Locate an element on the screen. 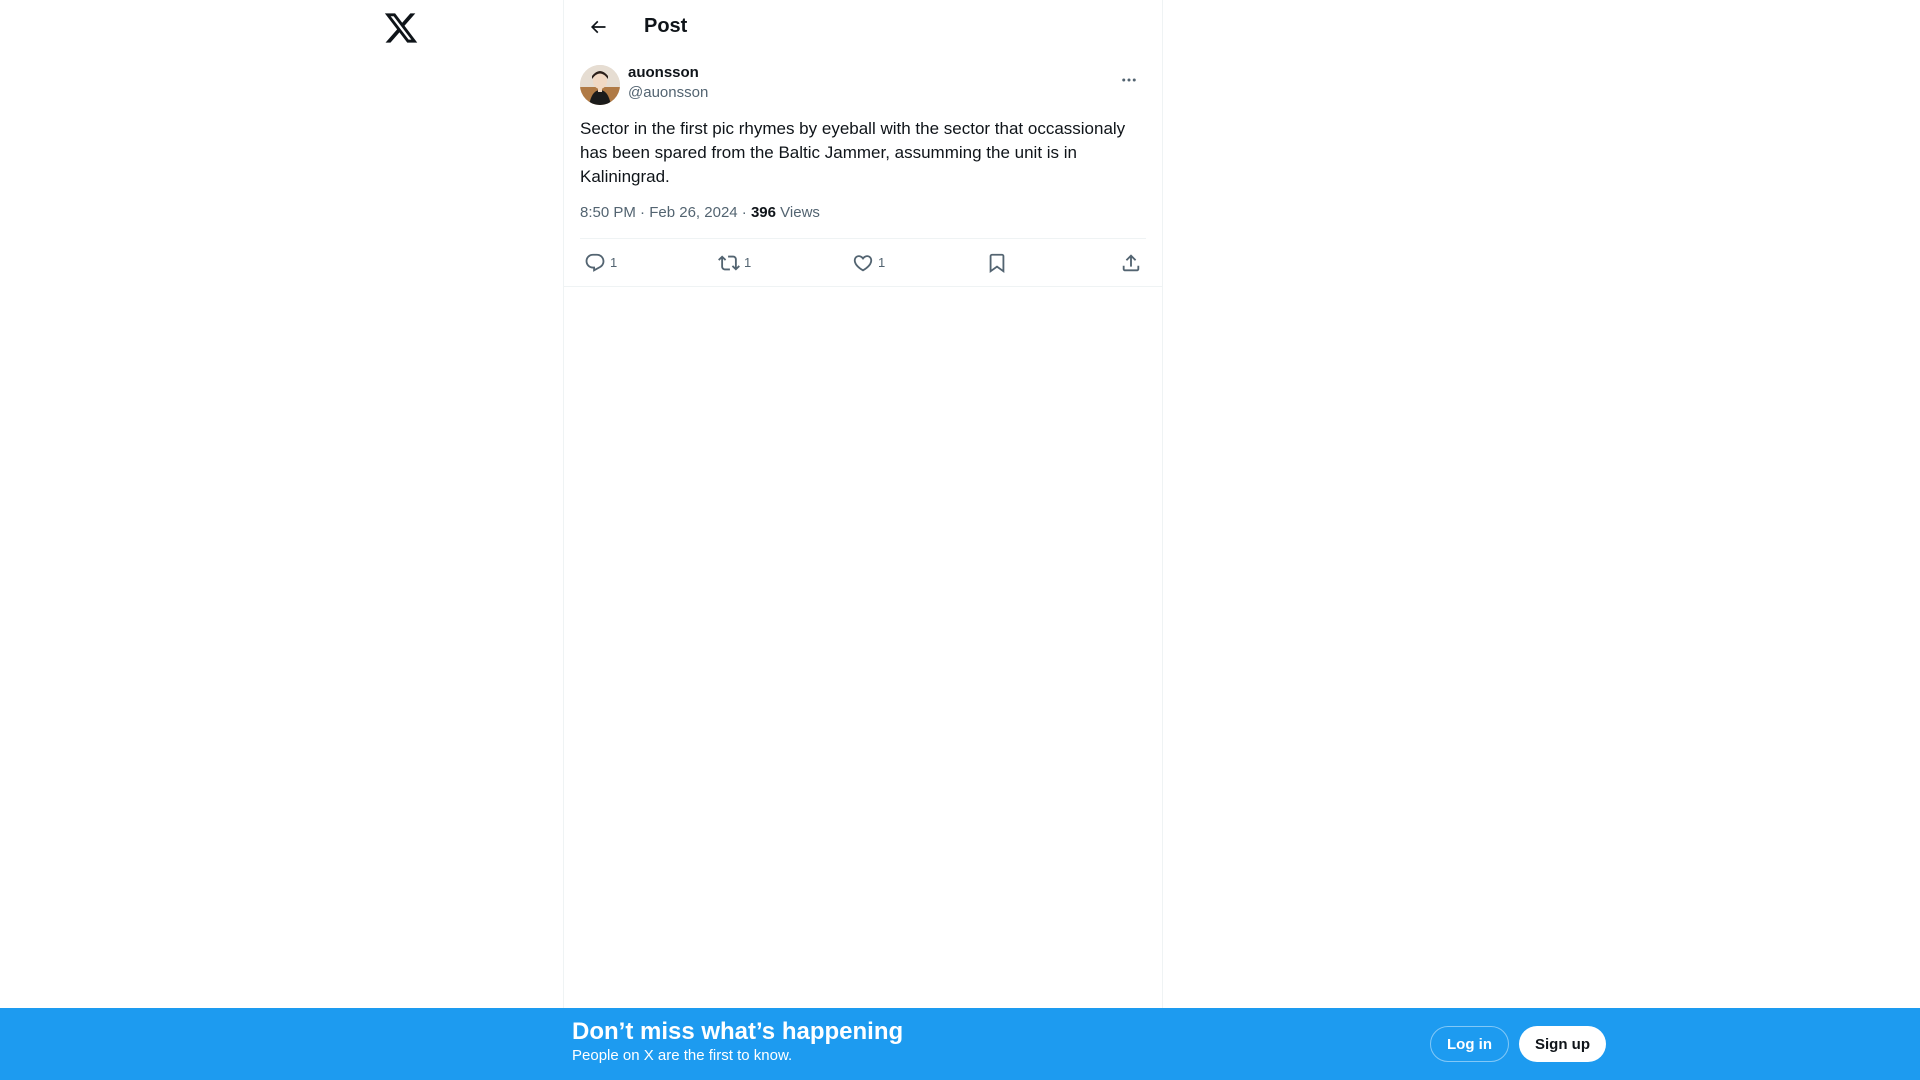 The width and height of the screenshot is (1920, 1080). repost-count: 1 is located at coordinates (748, 262).